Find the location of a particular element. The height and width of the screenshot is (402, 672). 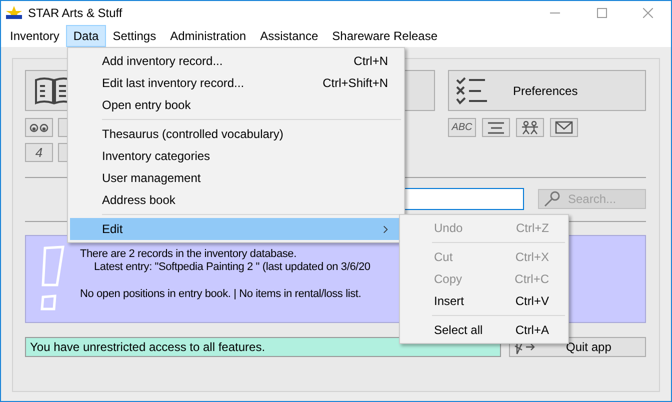

info-text: Latest entry: "Softpedia Painting 2 " (last updated on 3/6/20 is located at coordinates (231, 267).